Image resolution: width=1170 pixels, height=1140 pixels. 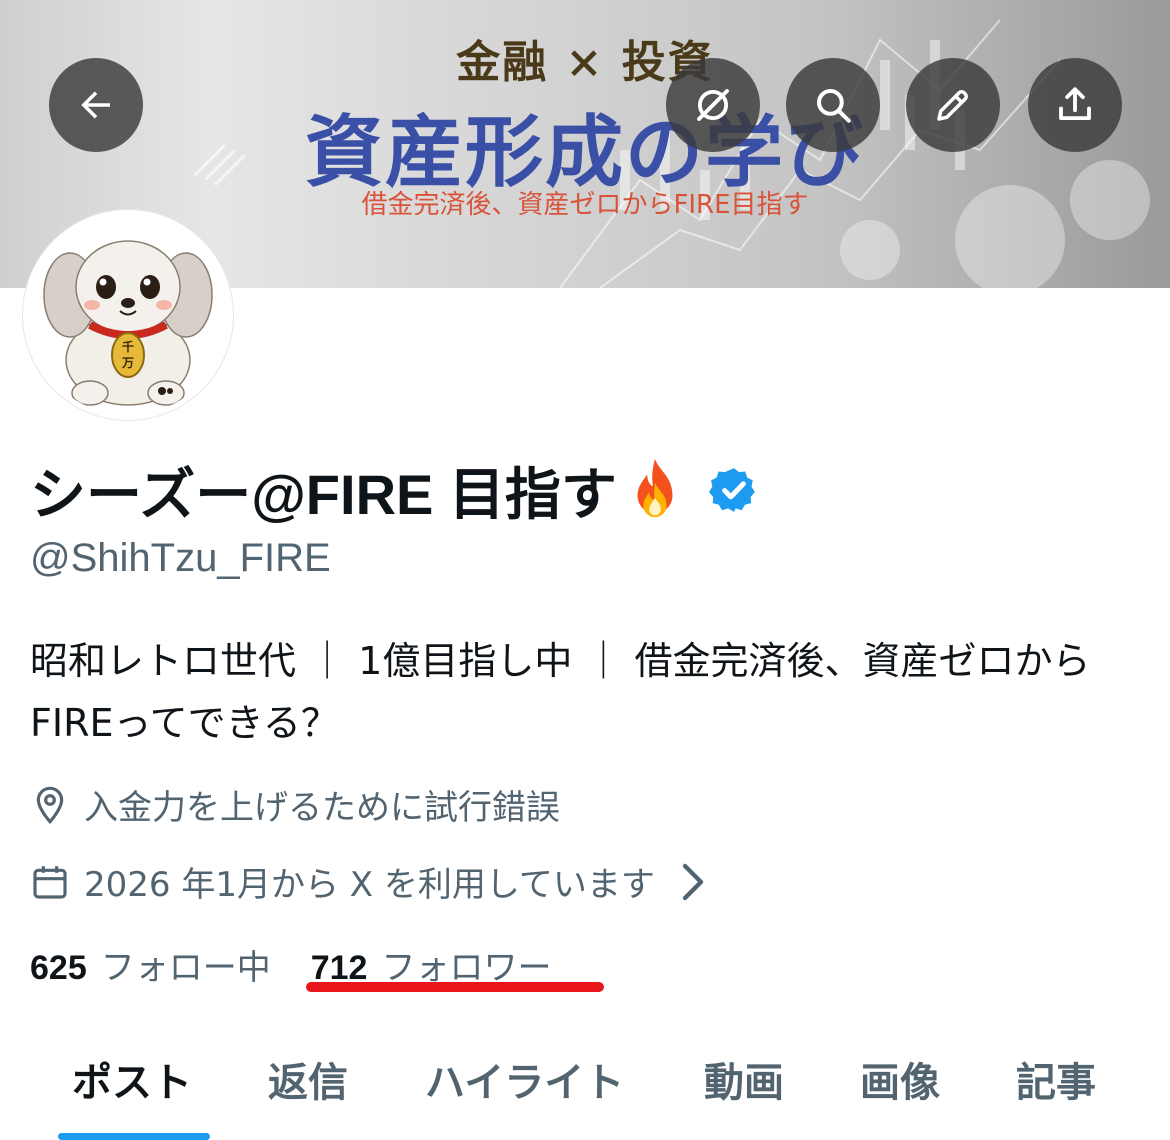 What do you see at coordinates (744, 1079) in the screenshot?
I see `tab-videos: 動画` at bounding box center [744, 1079].